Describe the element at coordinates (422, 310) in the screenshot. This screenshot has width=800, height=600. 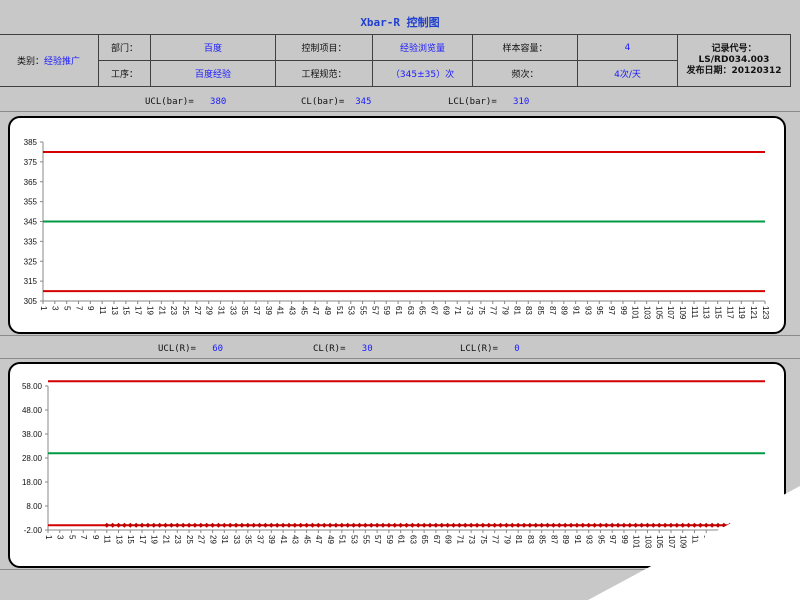
I see `x-tick-label: 65` at that location.